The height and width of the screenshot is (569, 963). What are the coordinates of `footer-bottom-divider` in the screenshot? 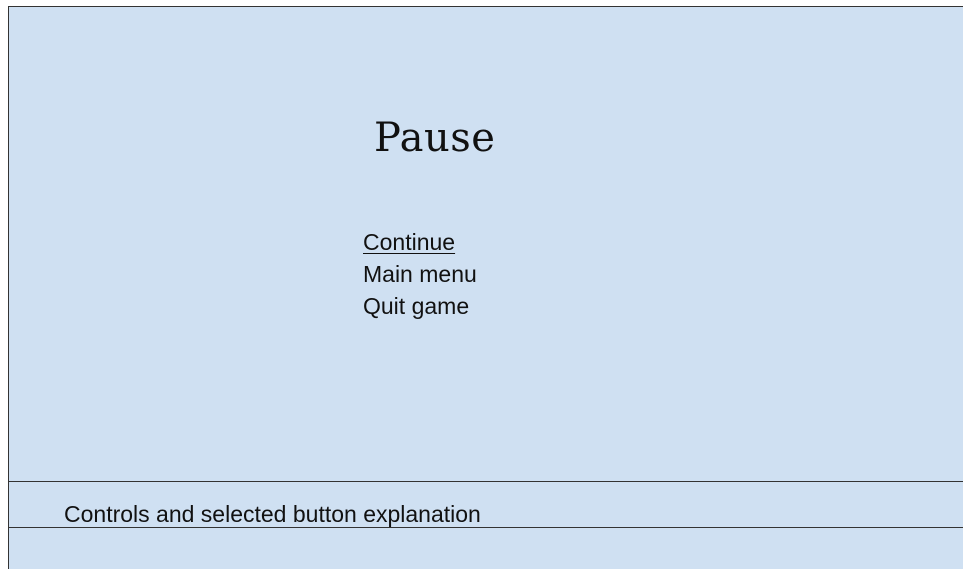 It's located at (486, 527).